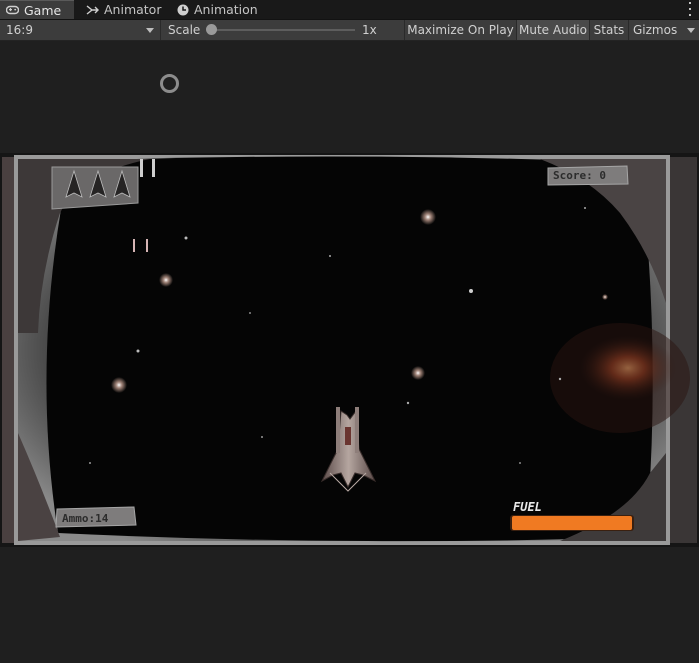  Describe the element at coordinates (579, 175) in the screenshot. I see `score-label: Score: 0` at that location.